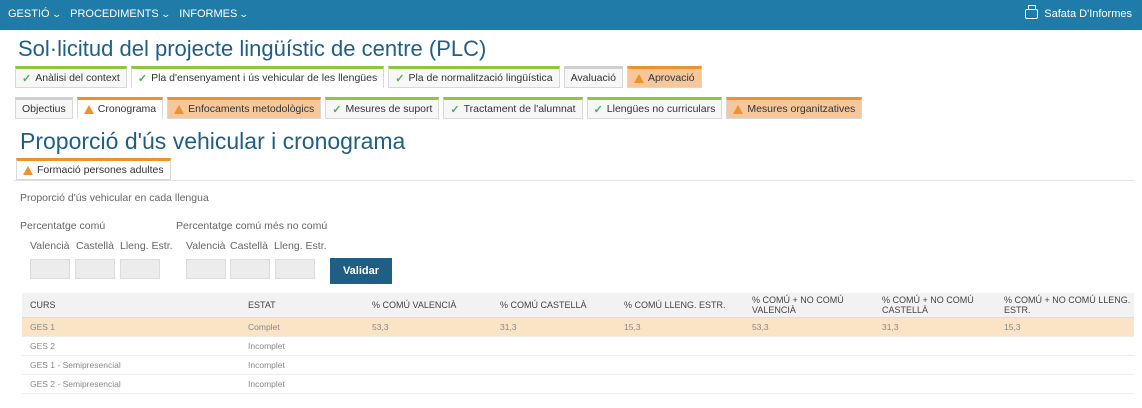 The height and width of the screenshot is (408, 1142). Describe the element at coordinates (131, 365) in the screenshot. I see `cell-curs: GES 1 - Semipresencial` at that location.